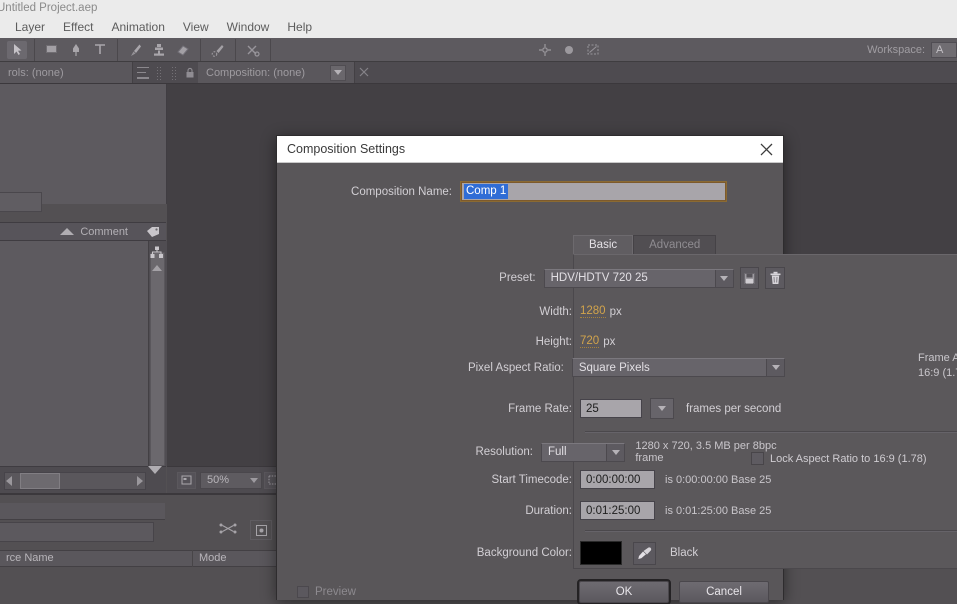 Image resolution: width=957 pixels, height=604 pixels. Describe the element at coordinates (104, 231) in the screenshot. I see `comment-label: Comment` at that location.